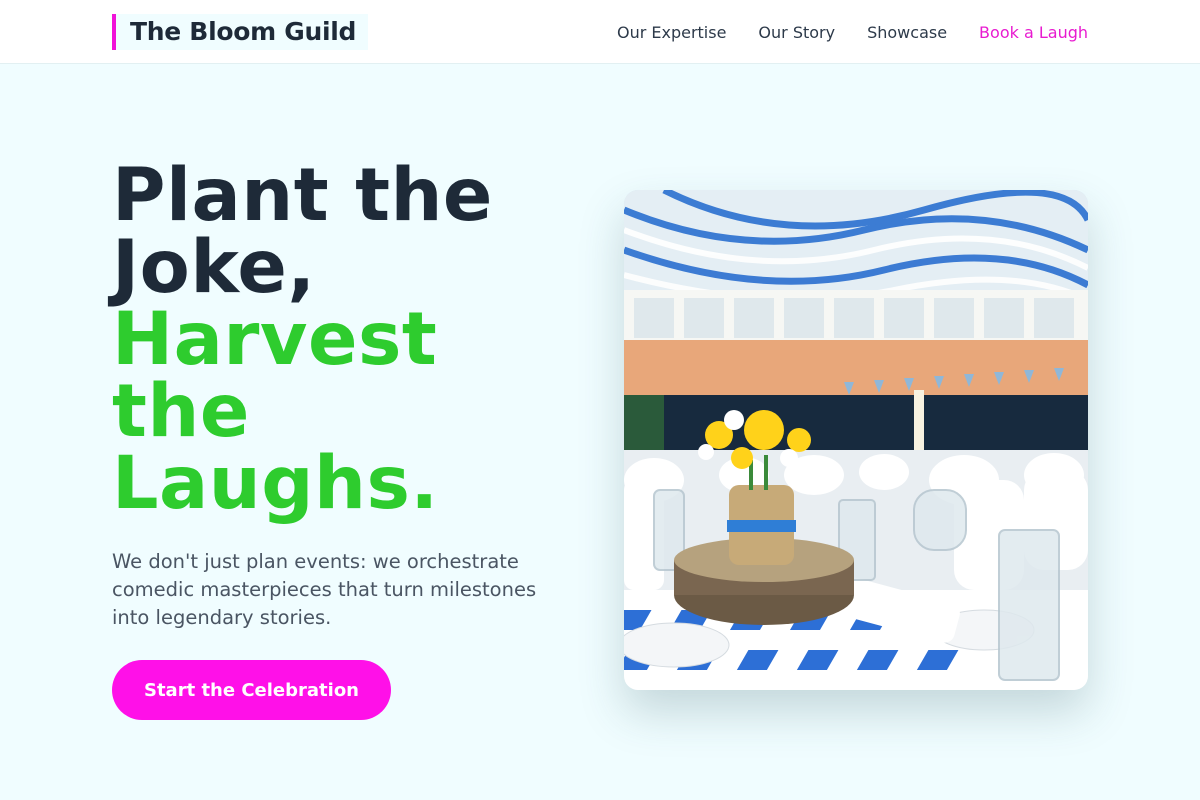 Image resolution: width=1200 pixels, height=800 pixels. I want to click on nav-link-expertise: Our Expertise, so click(671, 32).